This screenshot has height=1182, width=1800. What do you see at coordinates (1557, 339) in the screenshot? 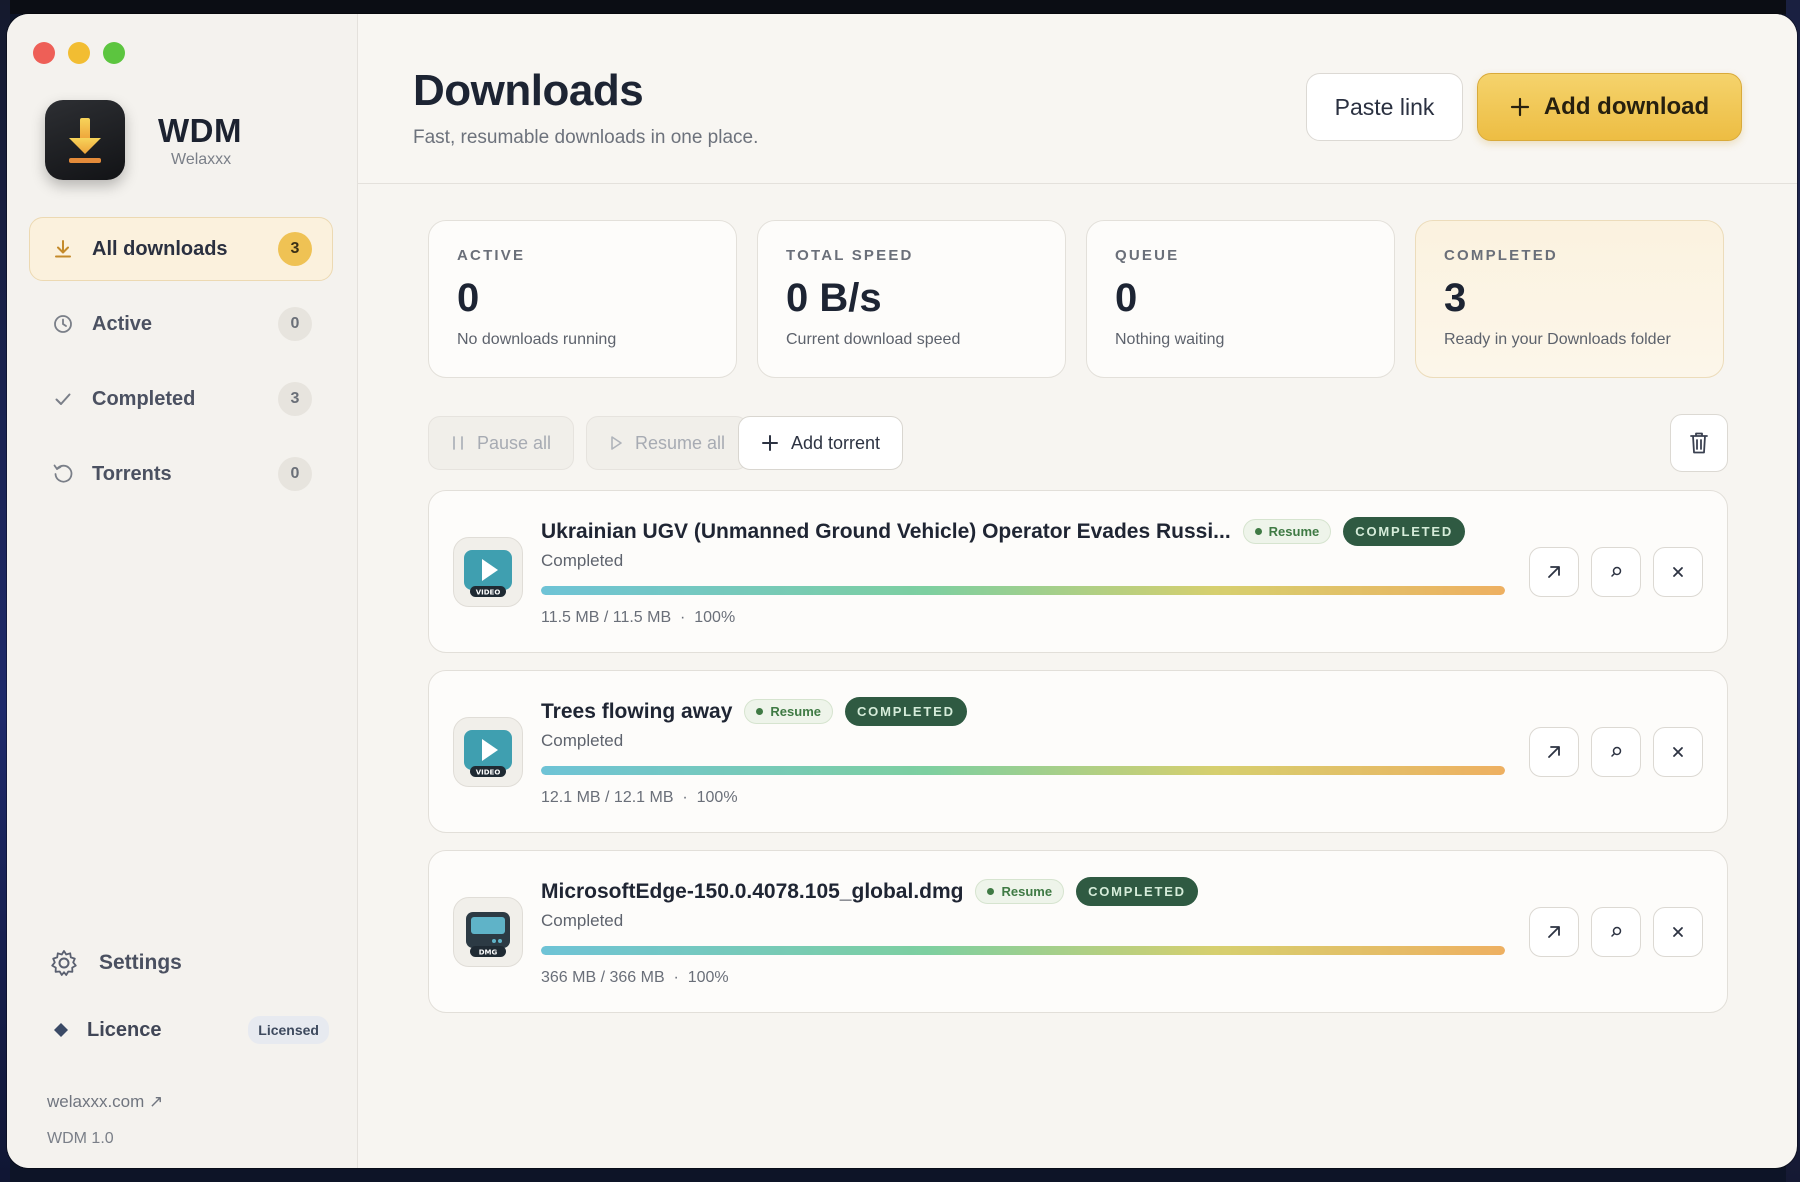
I see `stat-description: Ready in your Downloads folder` at bounding box center [1557, 339].